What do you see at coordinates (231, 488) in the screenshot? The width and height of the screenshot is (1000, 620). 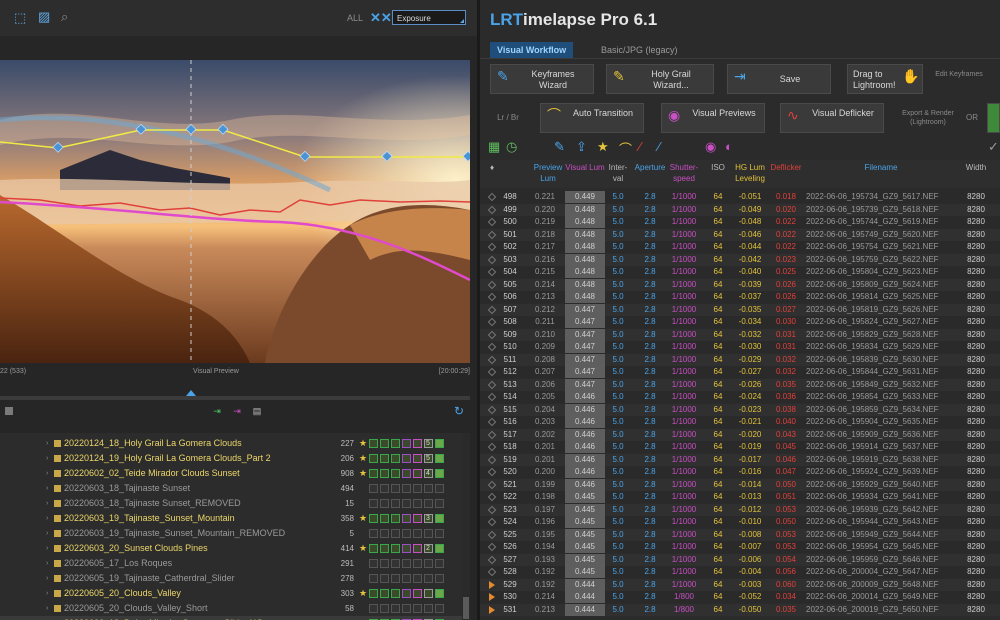 I see `folder-row: › 20220603_18_Tajinaste Sunset 494` at bounding box center [231, 488].